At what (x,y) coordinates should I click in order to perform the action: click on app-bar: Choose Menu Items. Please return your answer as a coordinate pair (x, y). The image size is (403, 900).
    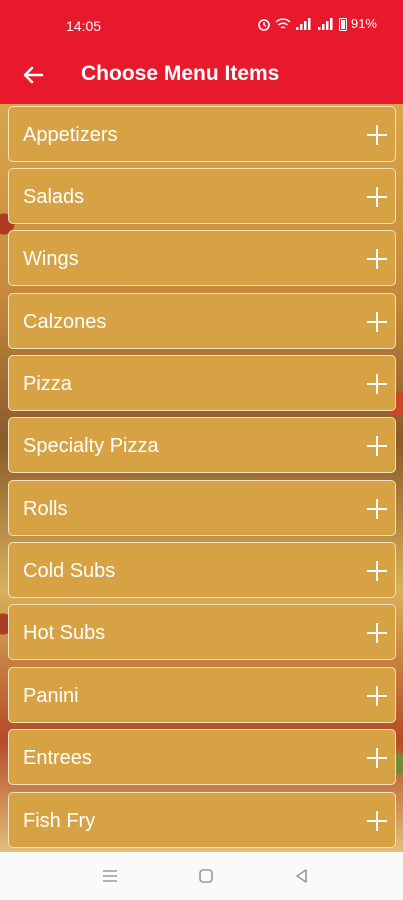
    Looking at the image, I should click on (201, 76).